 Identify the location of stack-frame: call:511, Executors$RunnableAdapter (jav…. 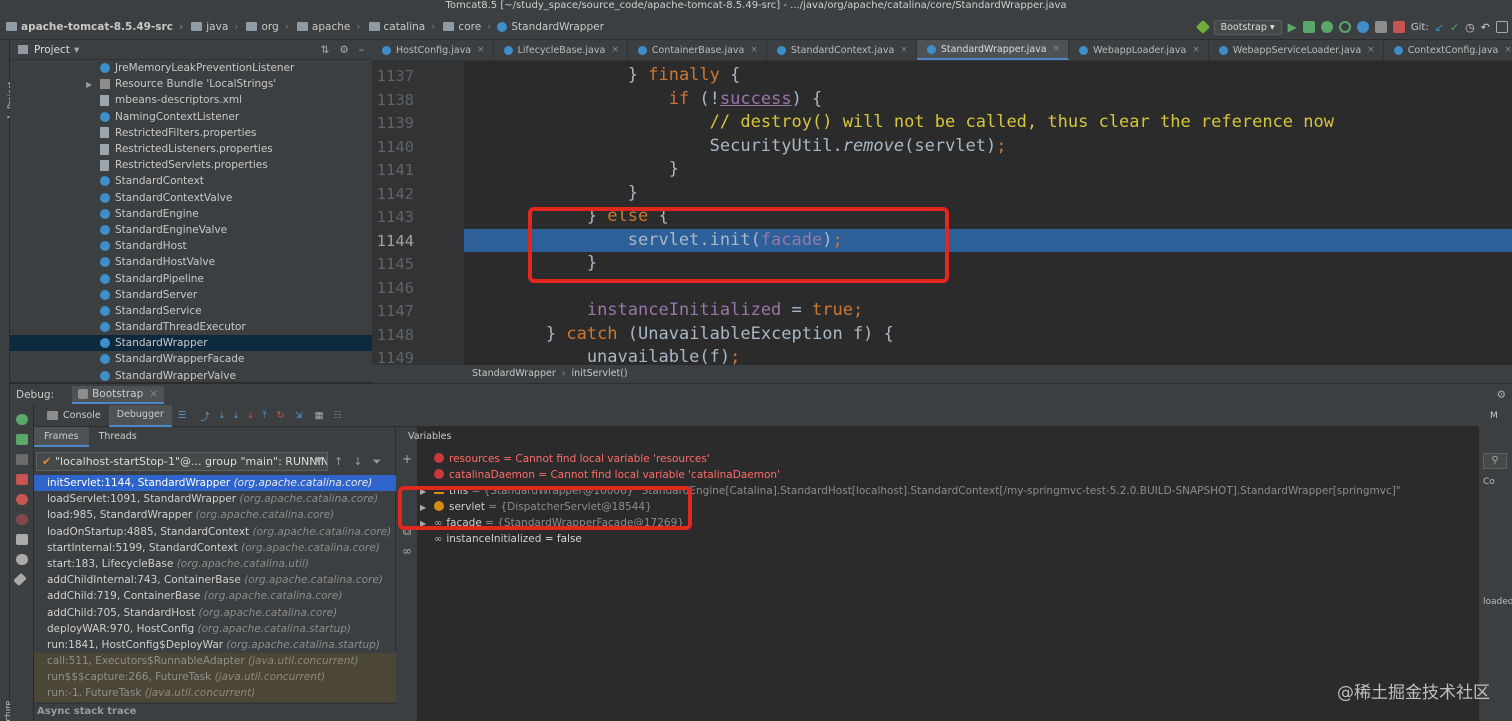
(215, 661).